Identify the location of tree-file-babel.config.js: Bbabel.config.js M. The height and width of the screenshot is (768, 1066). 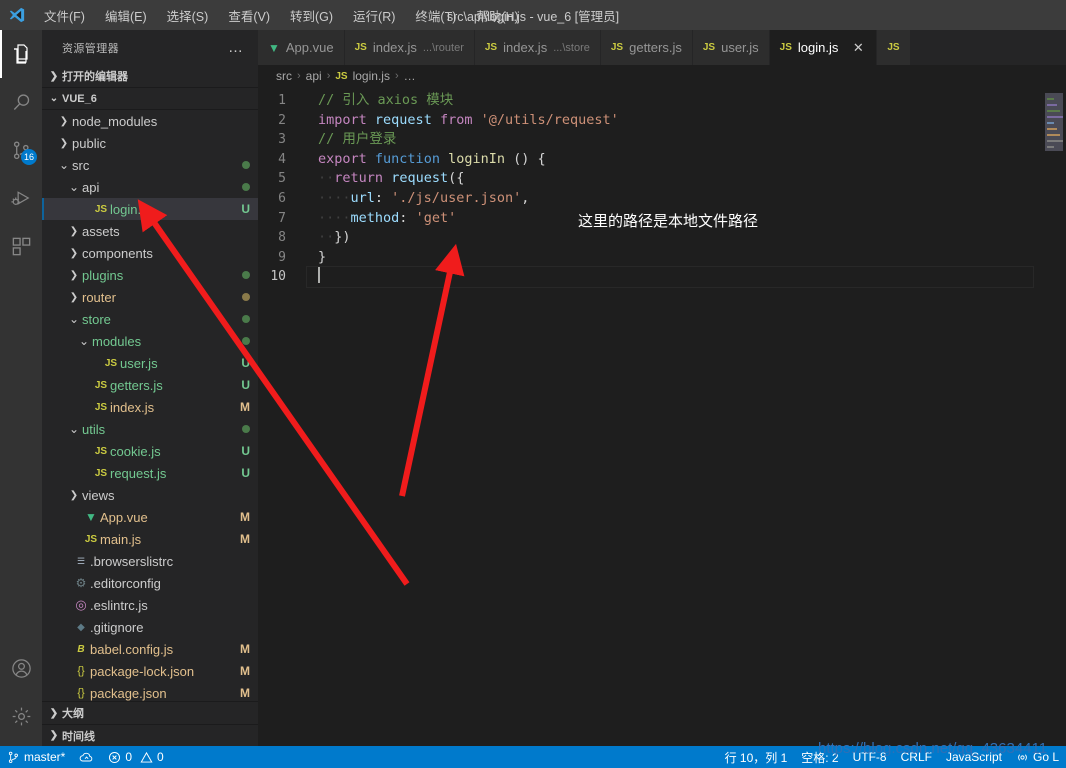
(150, 649).